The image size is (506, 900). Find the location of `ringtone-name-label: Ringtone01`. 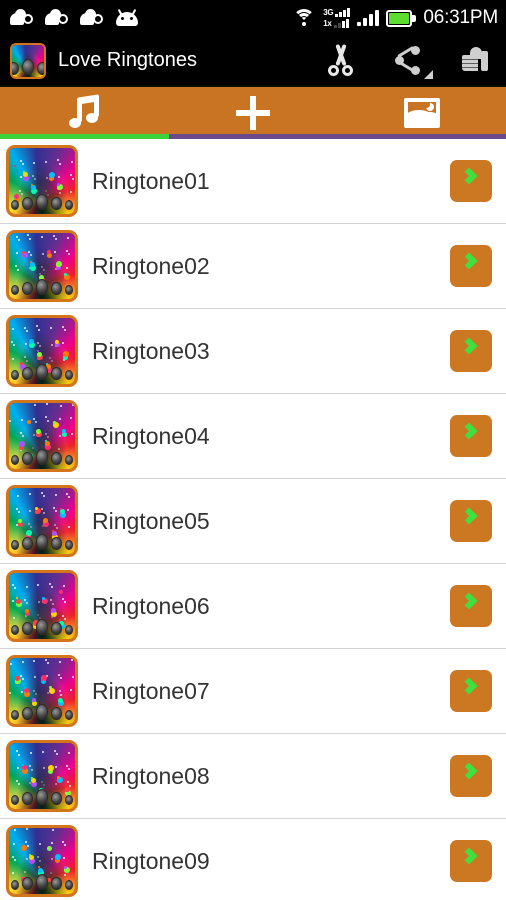

ringtone-name-label: Ringtone01 is located at coordinates (151, 180).